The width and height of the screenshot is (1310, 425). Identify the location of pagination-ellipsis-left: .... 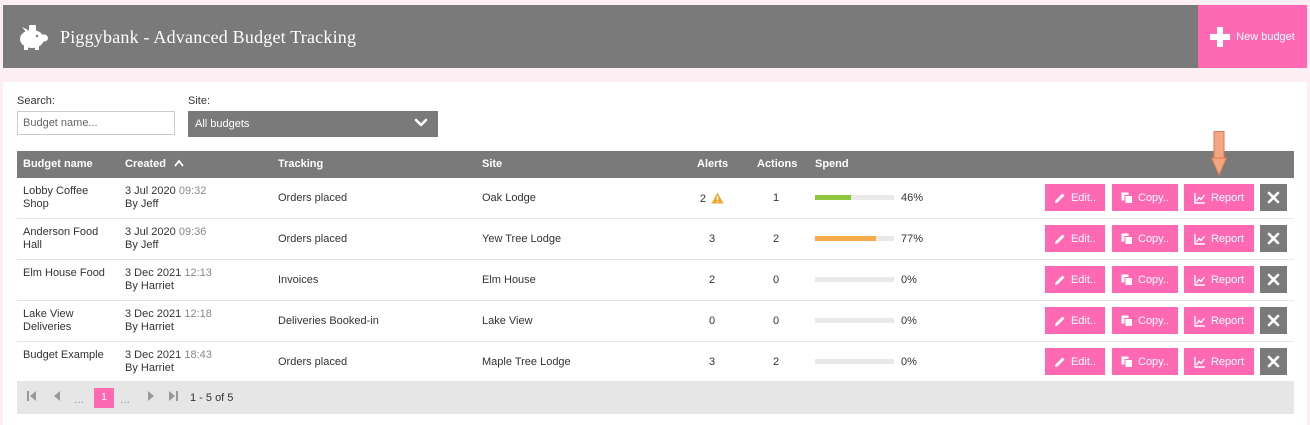
(79, 399).